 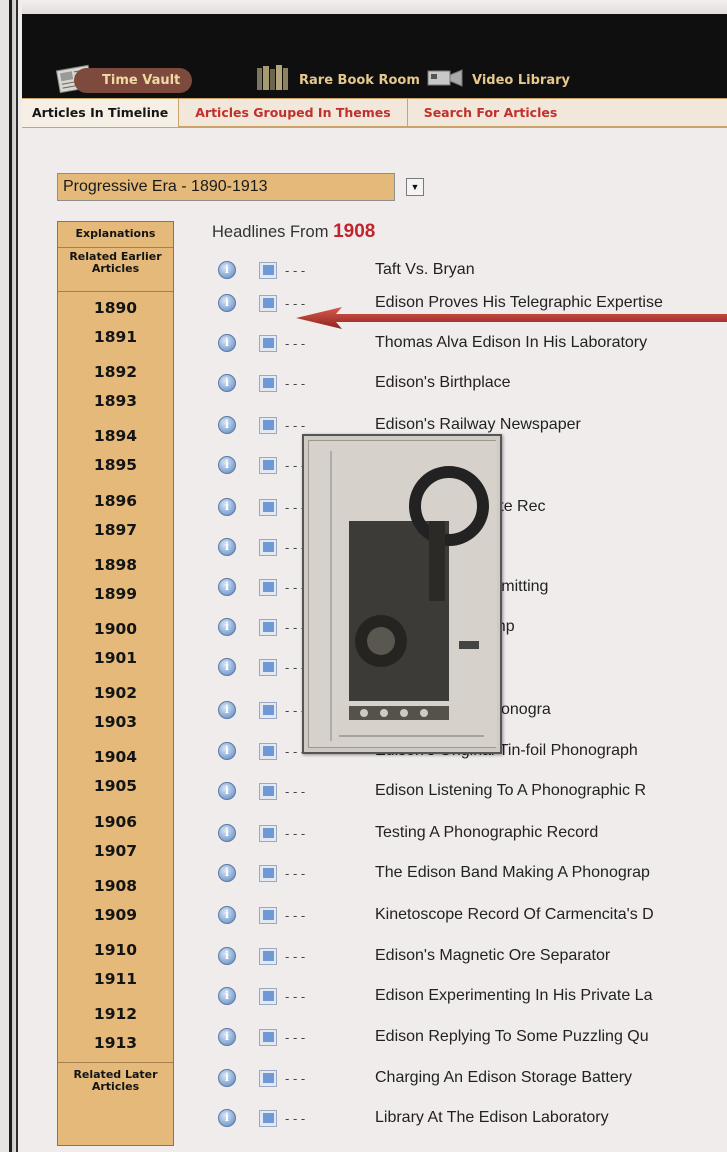 What do you see at coordinates (492, 956) in the screenshot?
I see `headline-link: Edison's Magnetic Ore Separator` at bounding box center [492, 956].